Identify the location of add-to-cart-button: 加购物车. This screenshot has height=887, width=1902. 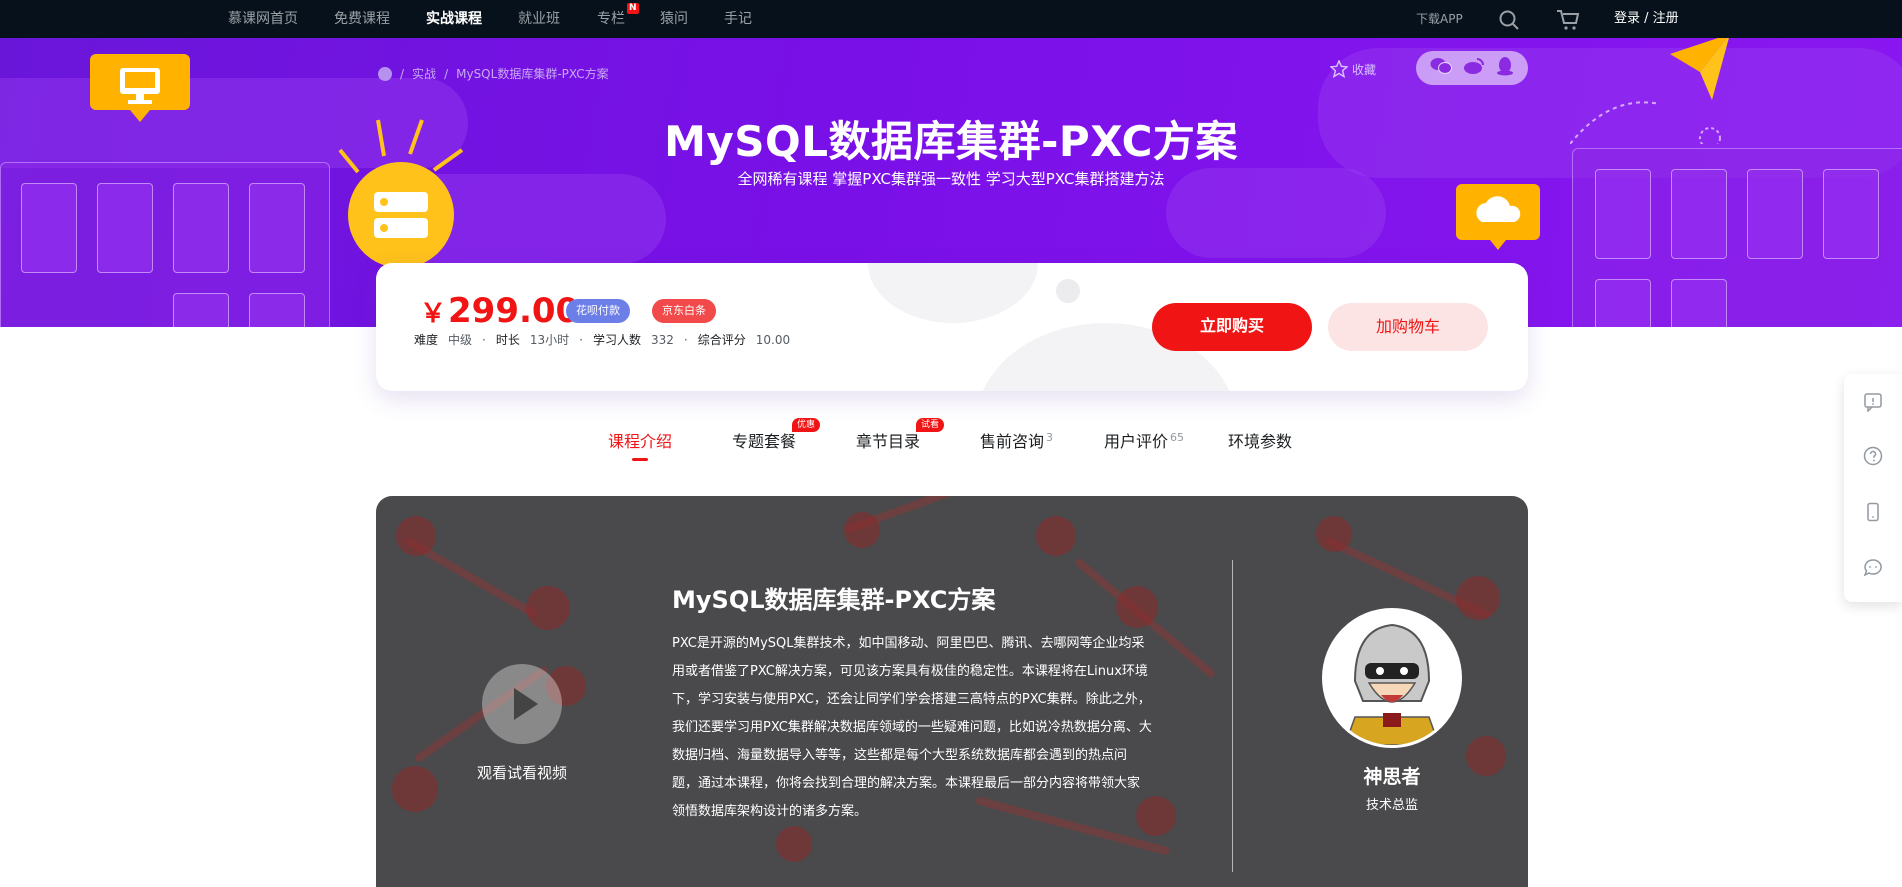
(1408, 327).